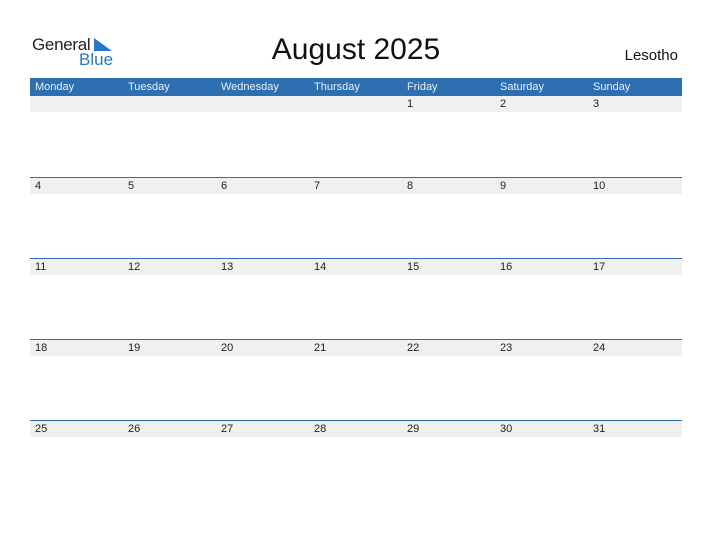 The width and height of the screenshot is (712, 550). I want to click on week-row: 18 19 20 21 22 23 24, so click(356, 380).